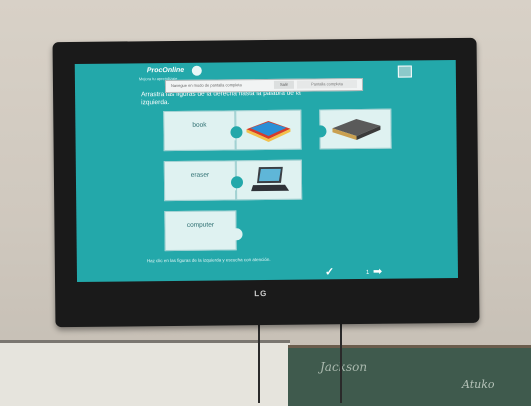  Describe the element at coordinates (165, 70) in the screenshot. I see `app-brand: ProcOnline` at that location.